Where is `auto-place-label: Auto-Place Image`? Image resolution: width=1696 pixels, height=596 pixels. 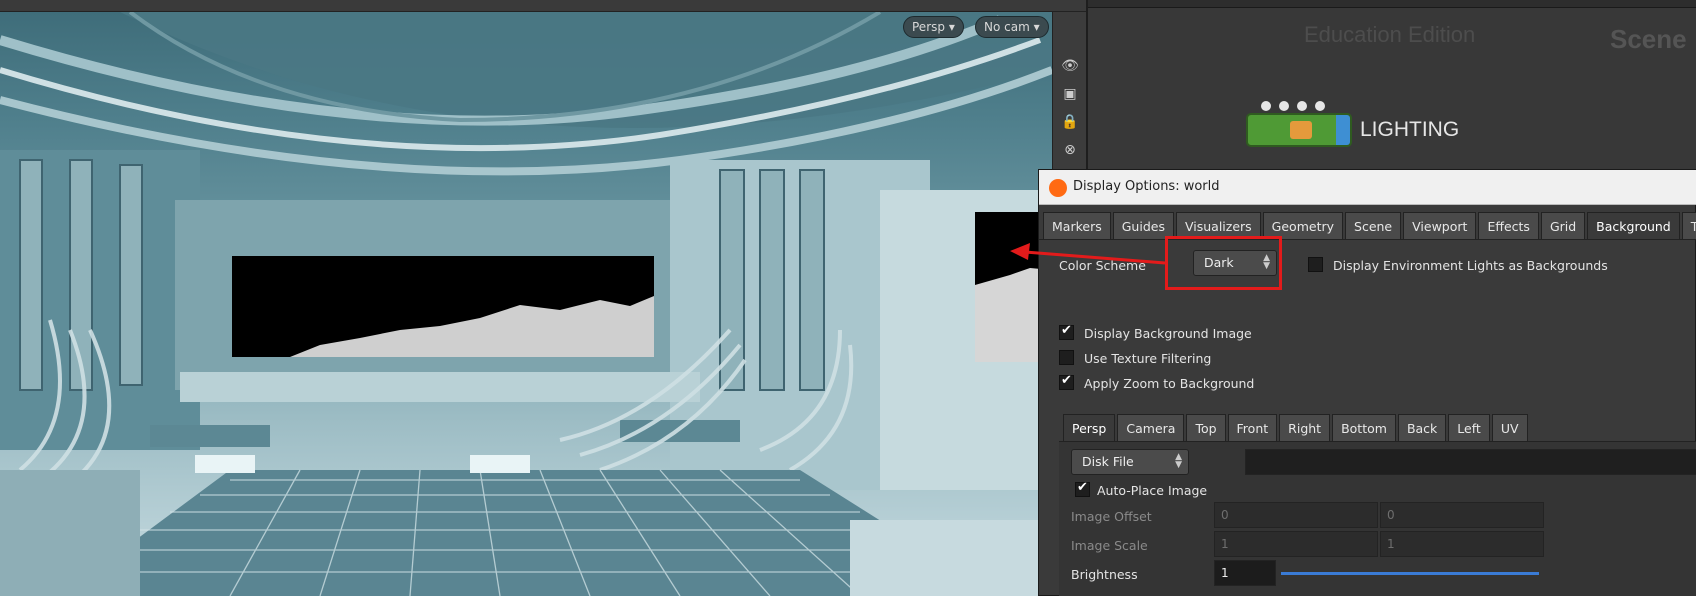
auto-place-label: Auto-Place Image is located at coordinates (1152, 490).